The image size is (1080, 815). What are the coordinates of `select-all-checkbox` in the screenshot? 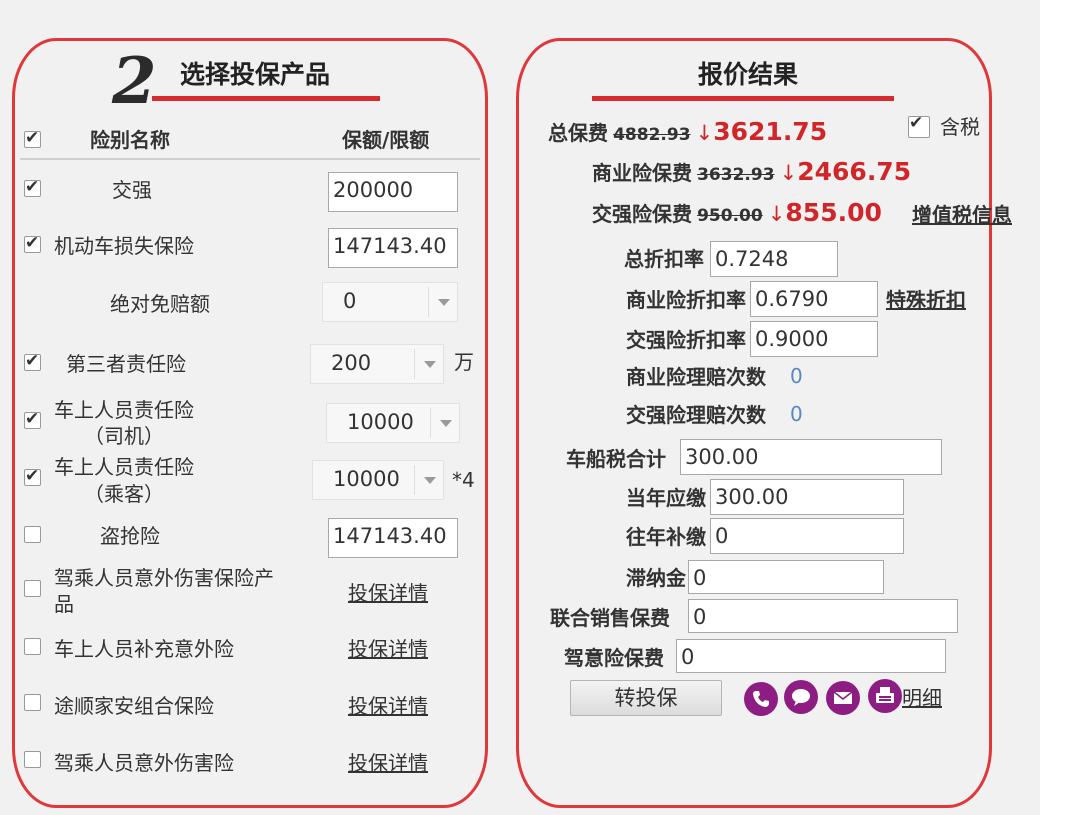 It's located at (32, 138).